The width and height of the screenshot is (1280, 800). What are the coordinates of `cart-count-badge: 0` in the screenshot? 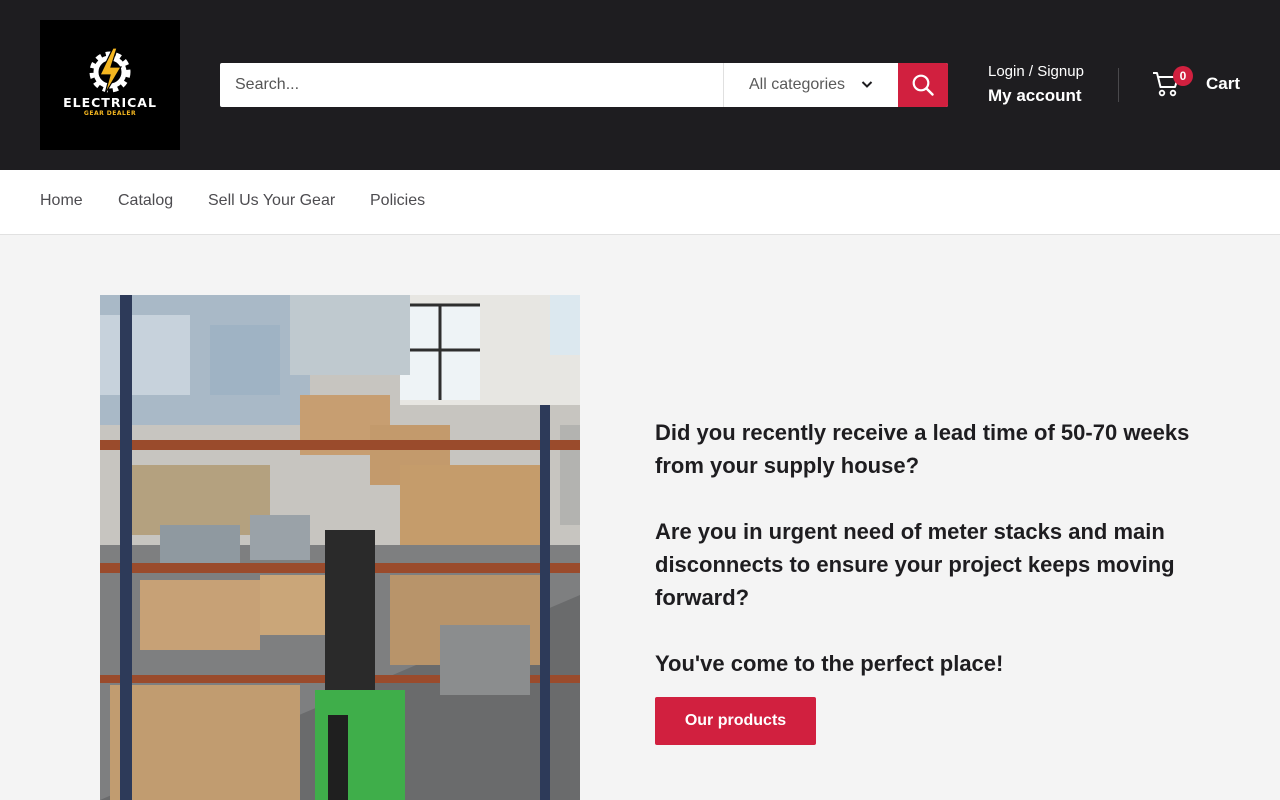 It's located at (1183, 76).